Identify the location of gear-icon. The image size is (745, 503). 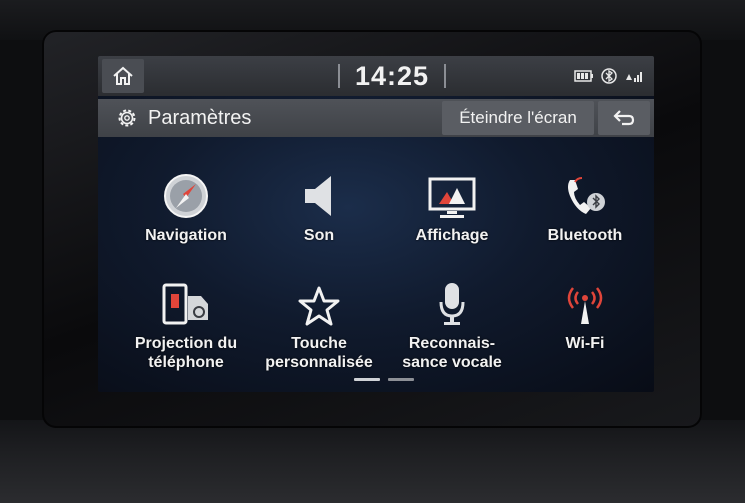
(127, 118).